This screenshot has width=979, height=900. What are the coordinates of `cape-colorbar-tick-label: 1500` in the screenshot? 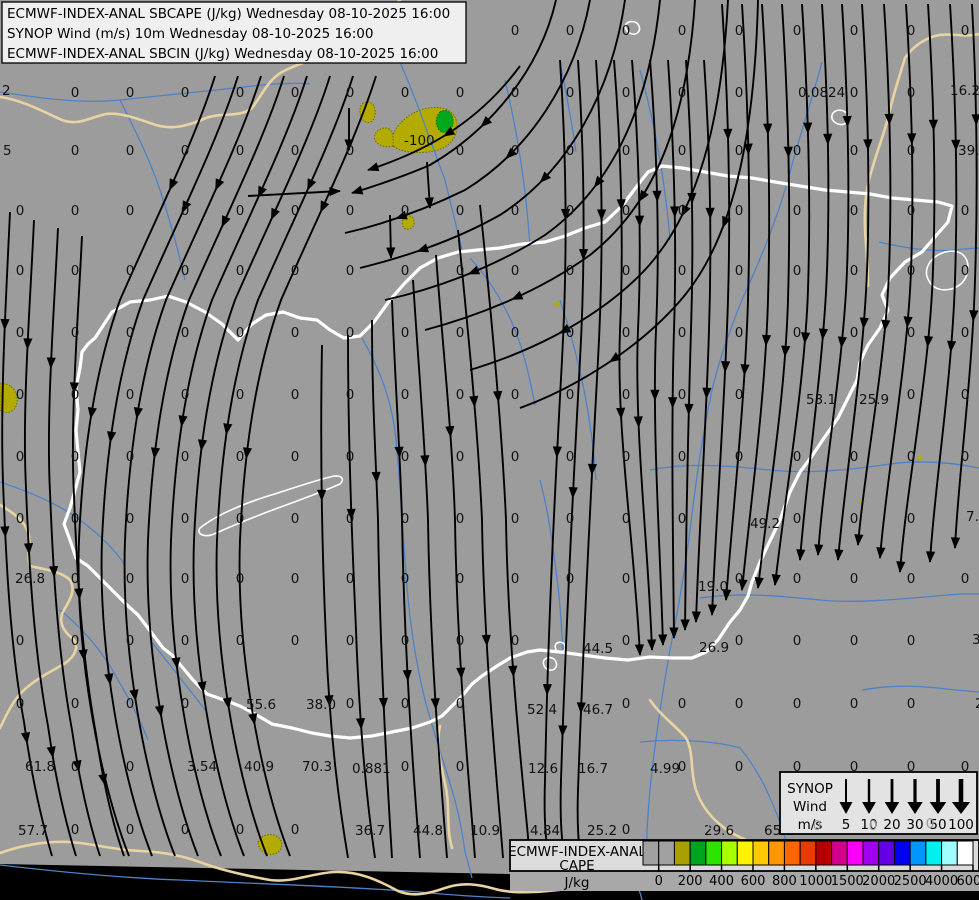 It's located at (847, 881).